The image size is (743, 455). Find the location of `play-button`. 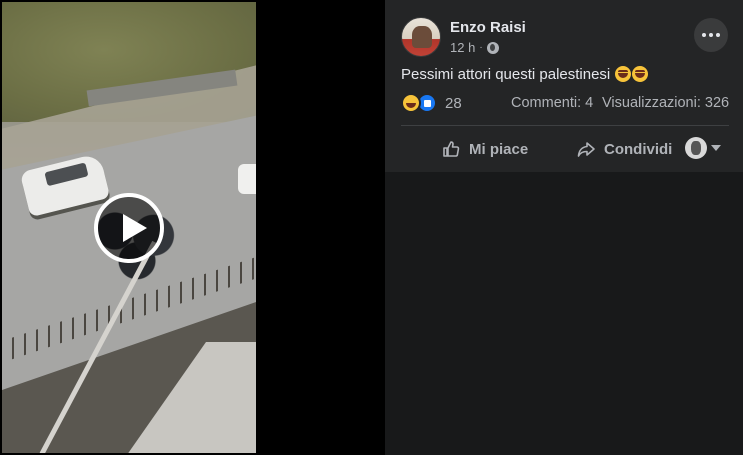

play-button is located at coordinates (129, 228).